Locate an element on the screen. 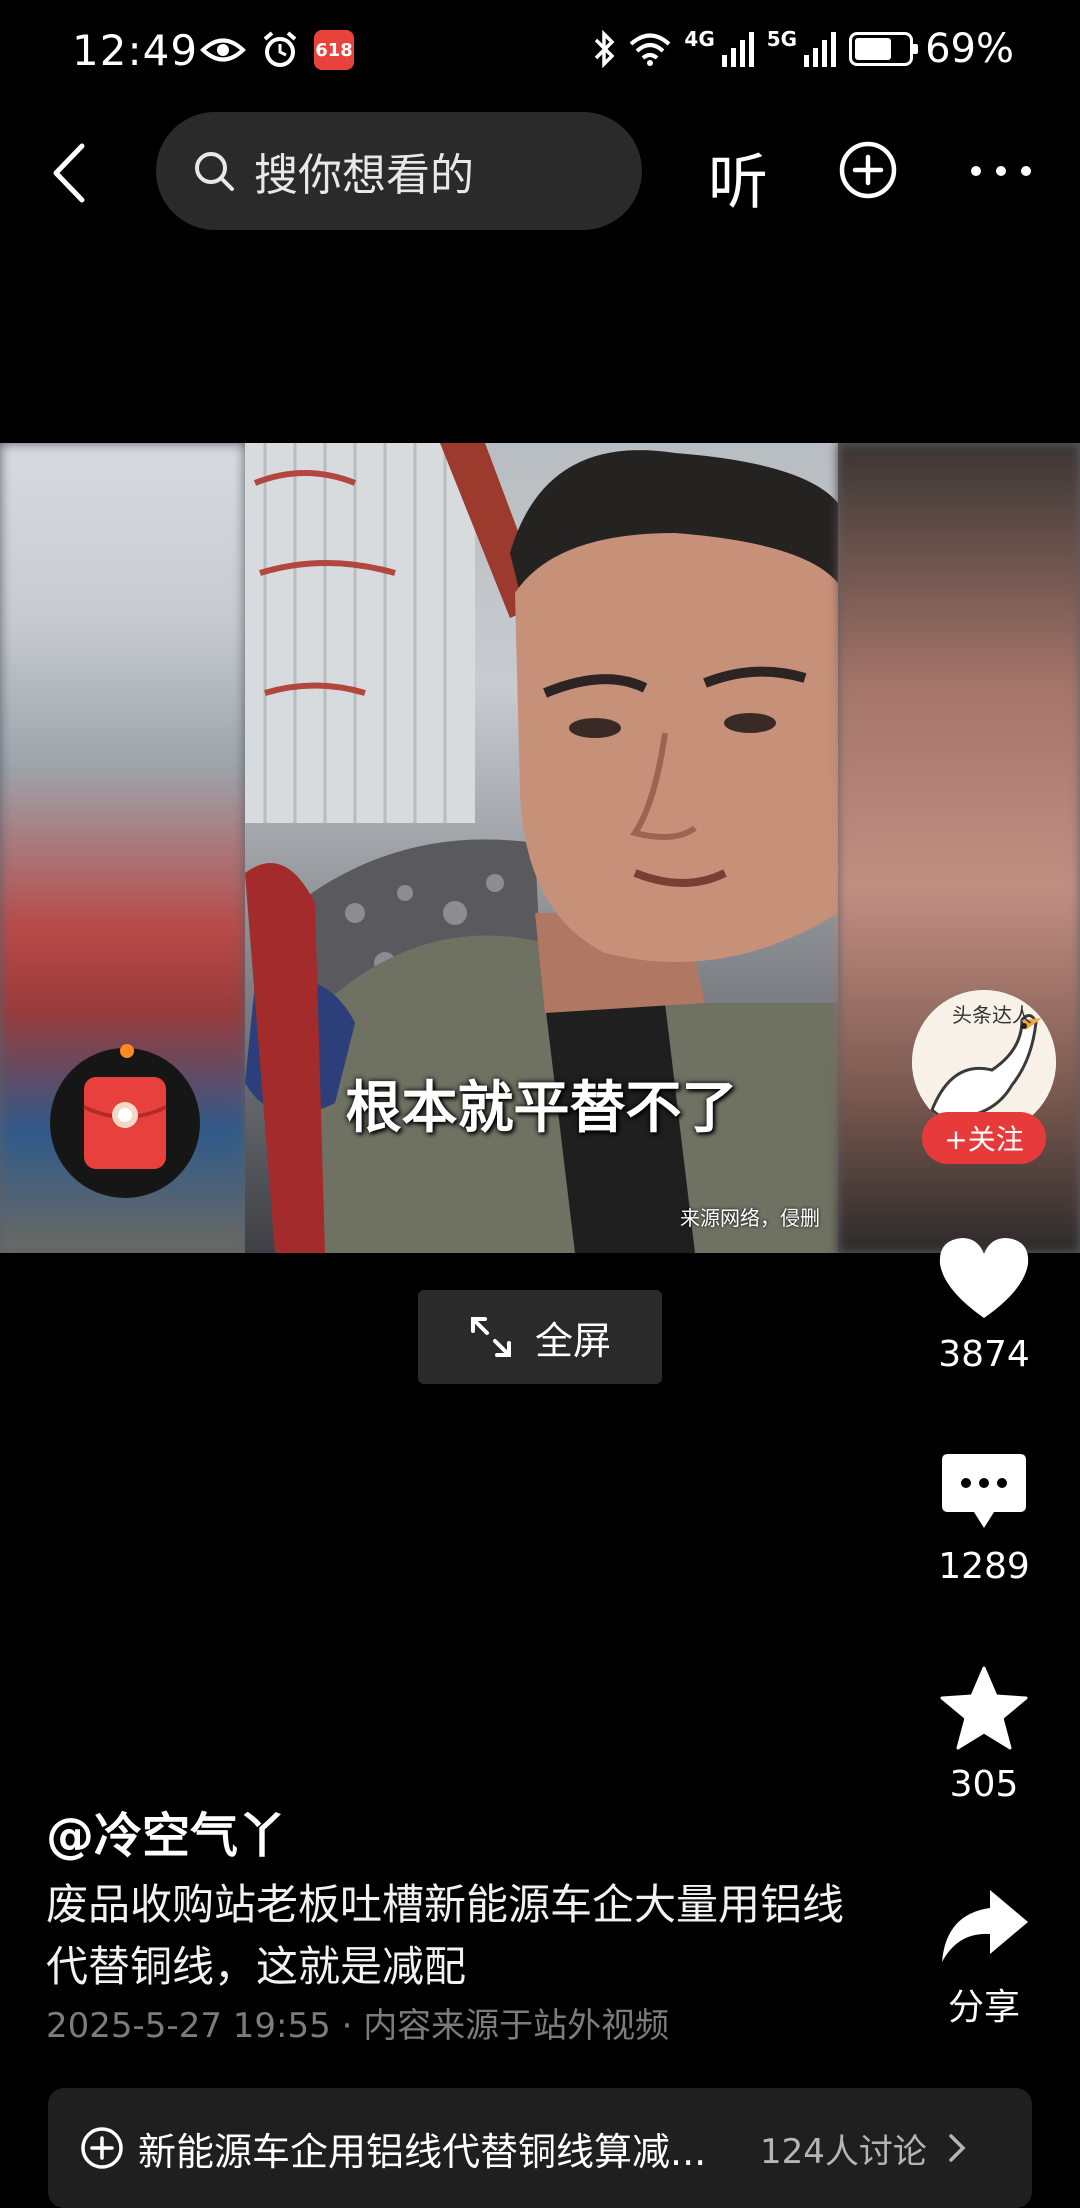 This screenshot has height=2208, width=1080. red-packet-button is located at coordinates (125, 1123).